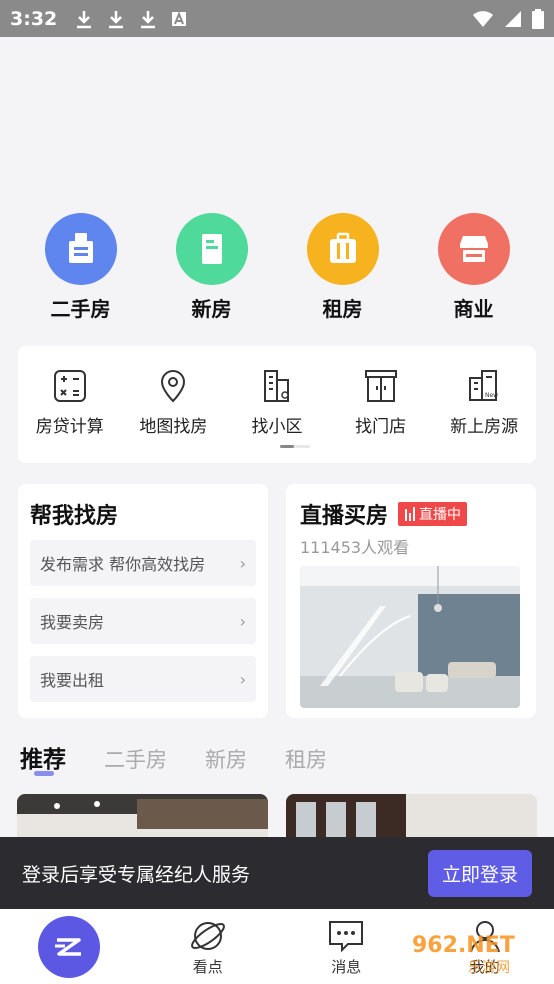 Image resolution: width=554 pixels, height=984 pixels. Describe the element at coordinates (207, 936) in the screenshot. I see `planet-icon` at that location.